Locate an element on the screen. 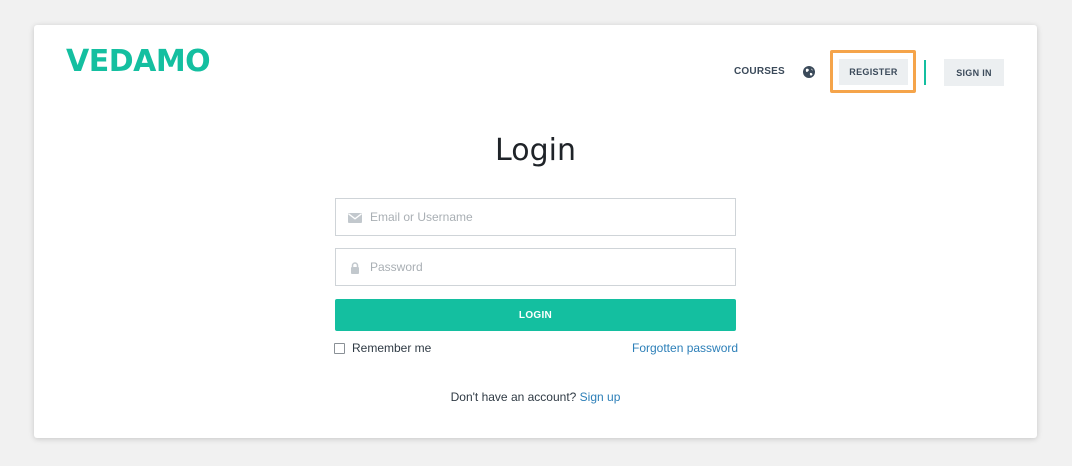 Image resolution: width=1072 pixels, height=466 pixels. remember-me-checkbox is located at coordinates (339, 348).